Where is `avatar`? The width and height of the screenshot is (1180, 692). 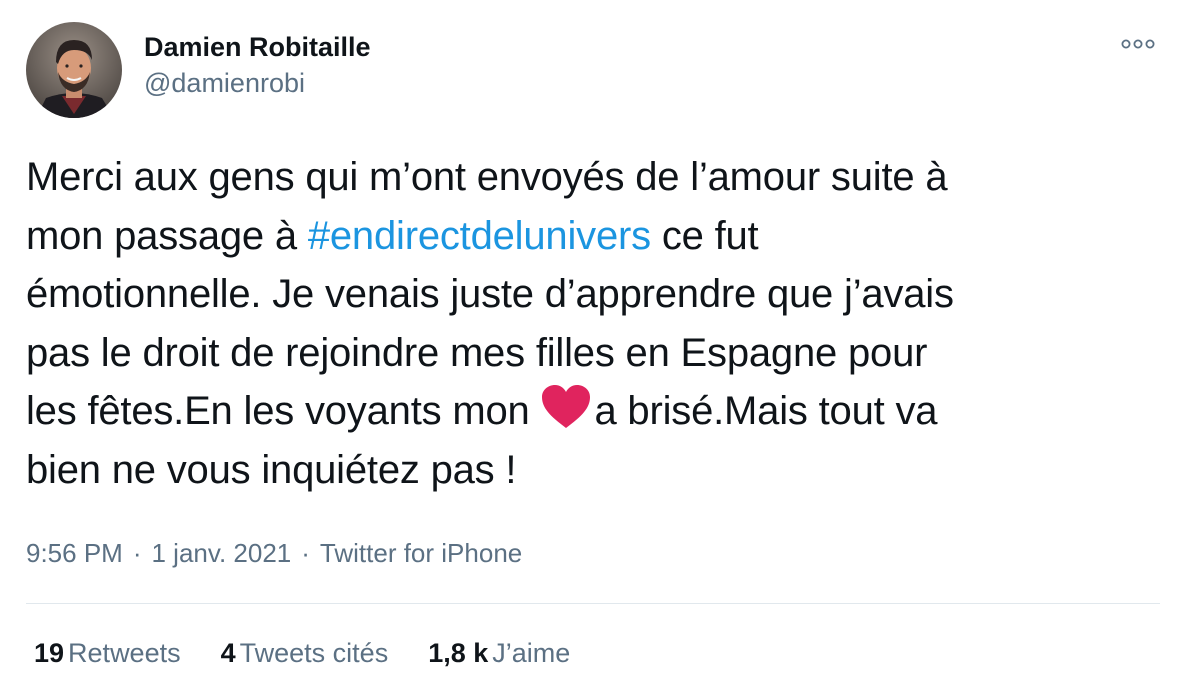
avatar is located at coordinates (74, 70).